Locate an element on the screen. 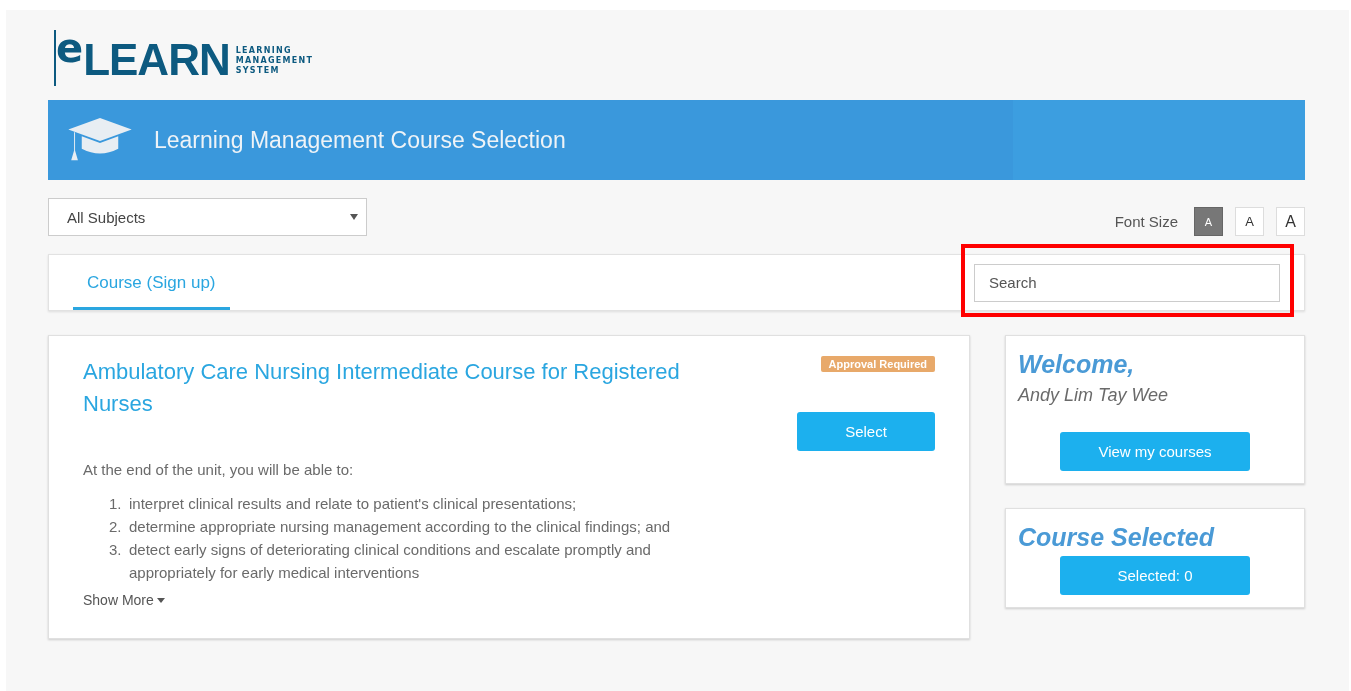 The width and height of the screenshot is (1351, 691). list-number: 2. is located at coordinates (116, 527).